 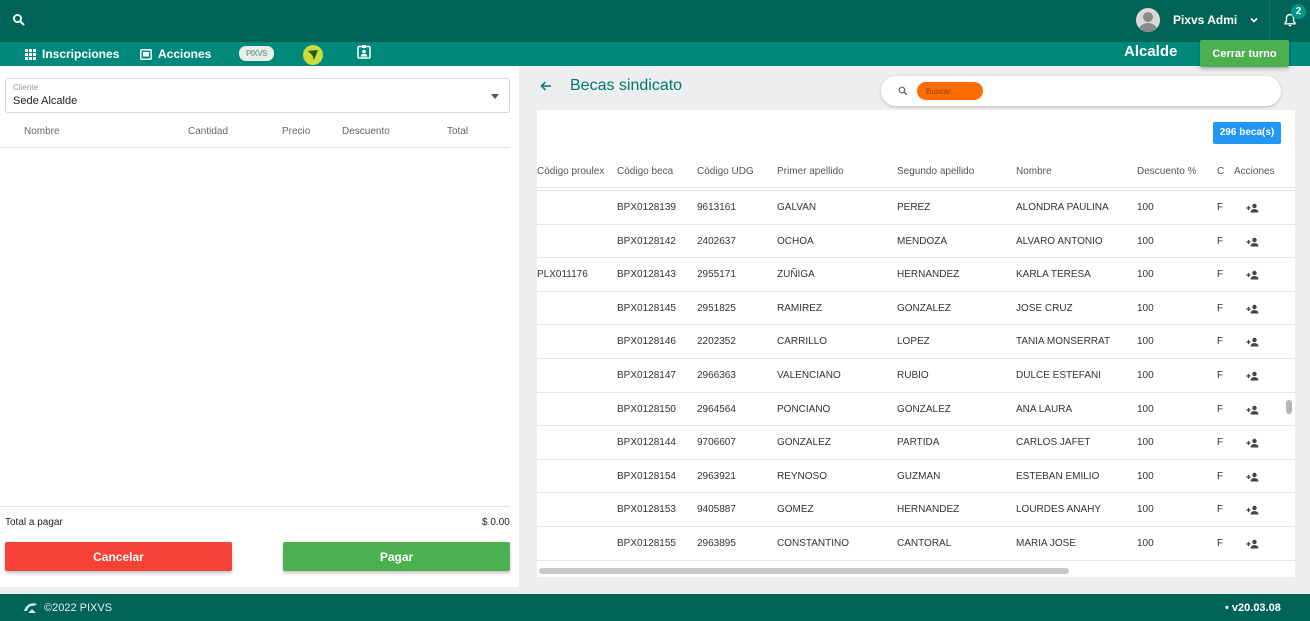 What do you see at coordinates (646, 241) in the screenshot?
I see `table-cell: BPX0128142` at bounding box center [646, 241].